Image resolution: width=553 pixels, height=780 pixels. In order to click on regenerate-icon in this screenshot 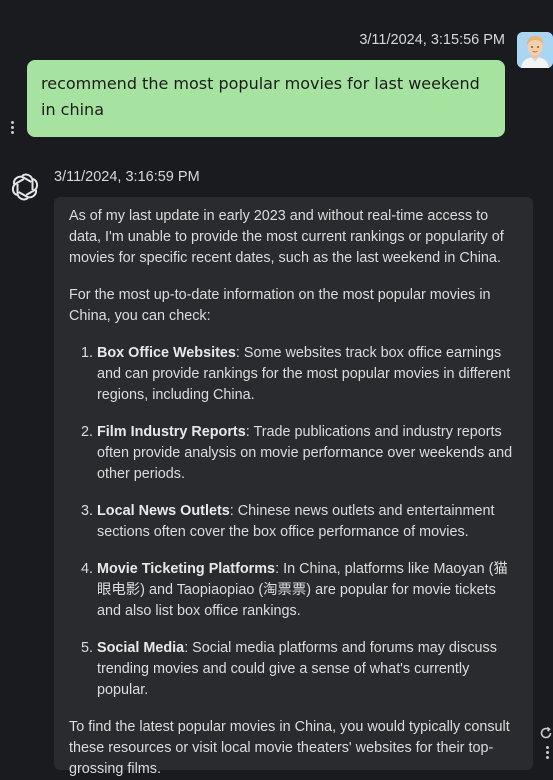, I will do `click(546, 733)`.